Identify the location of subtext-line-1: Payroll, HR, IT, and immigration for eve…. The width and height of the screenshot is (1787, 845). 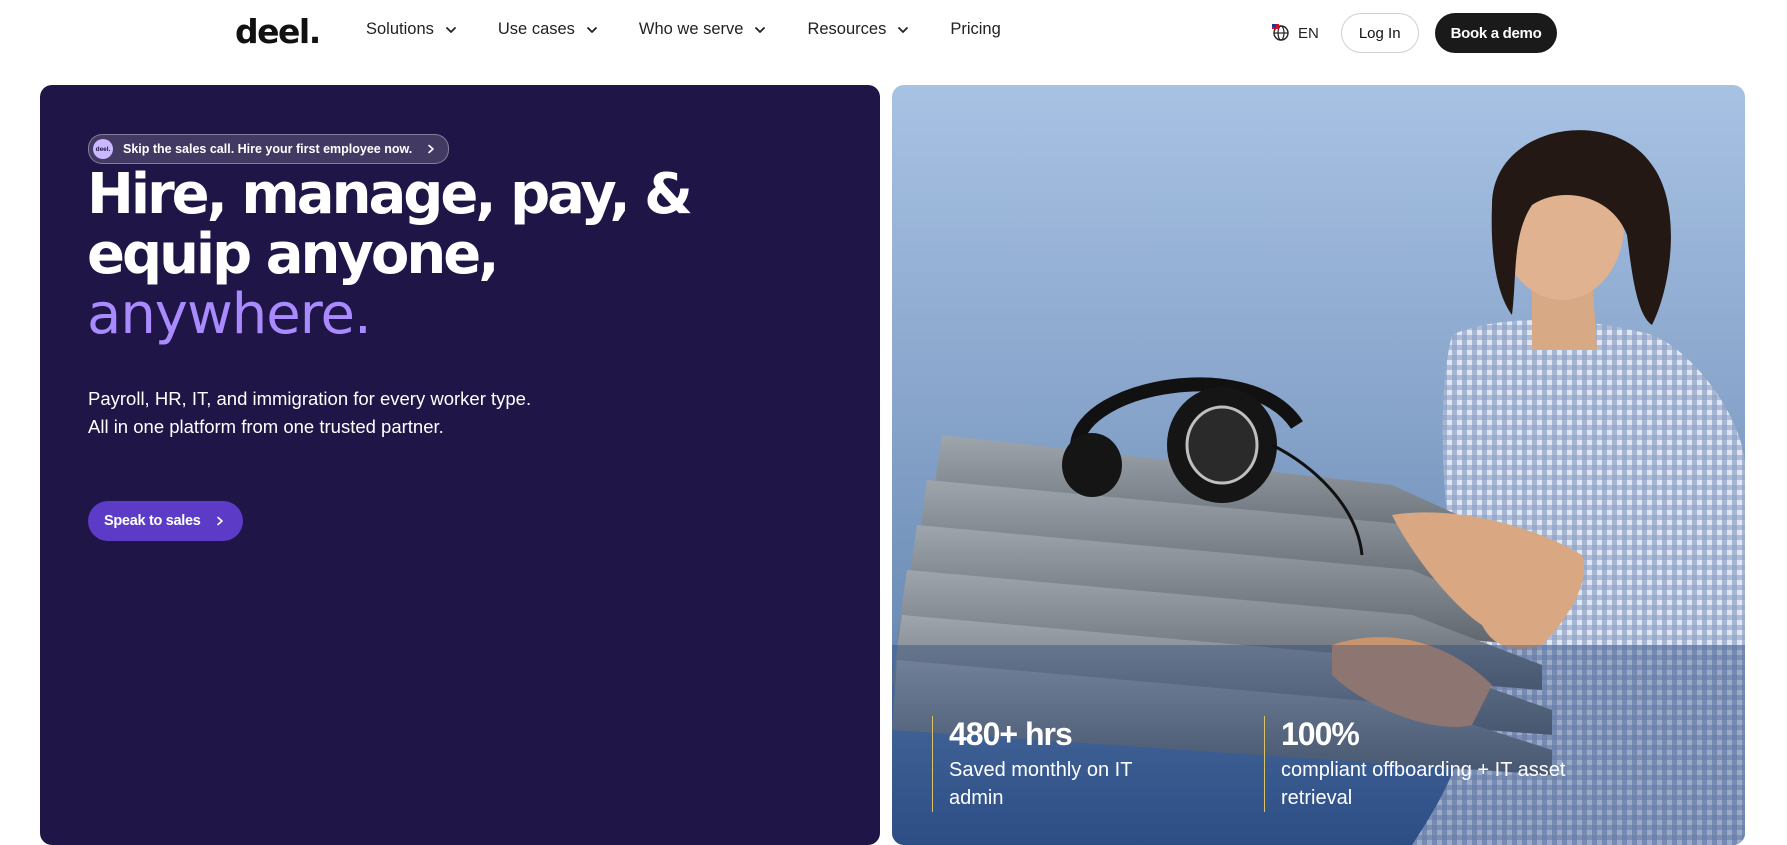
(310, 398).